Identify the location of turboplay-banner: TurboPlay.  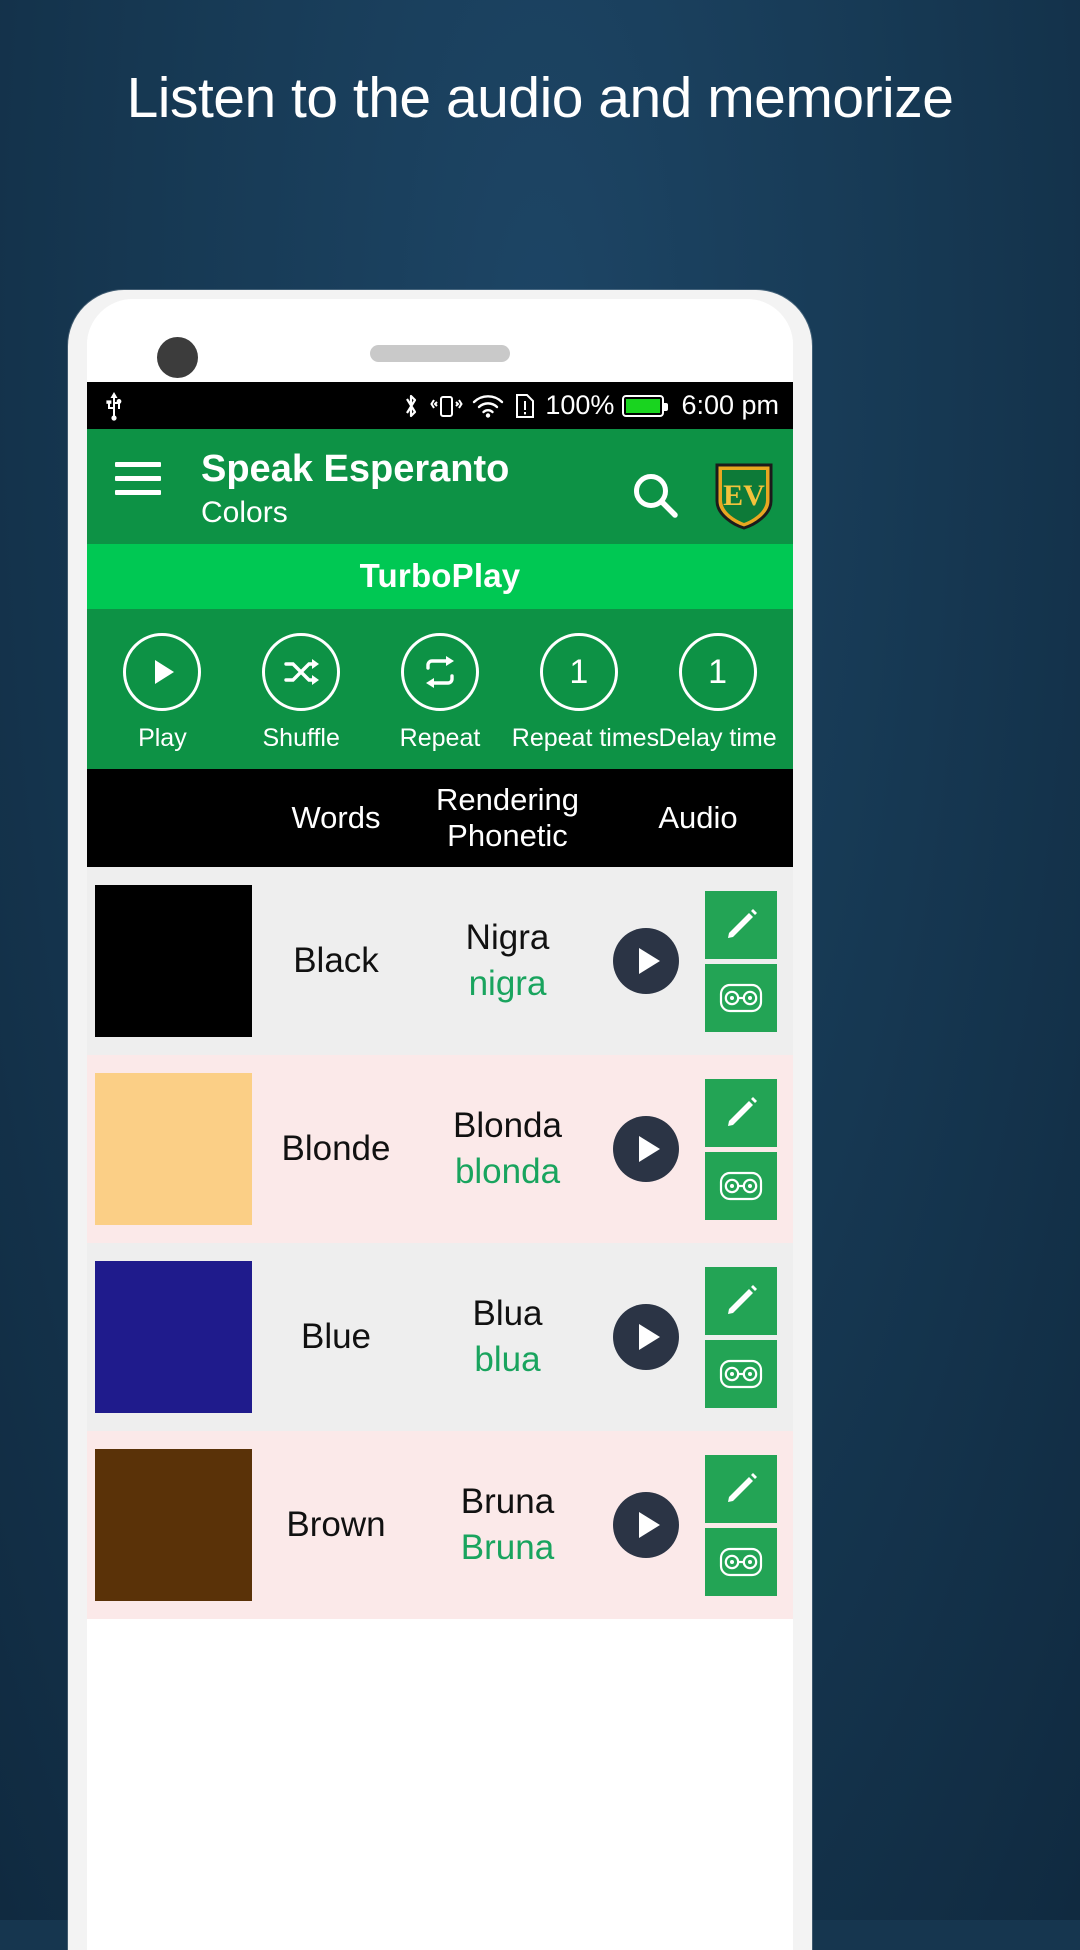
(440, 576).